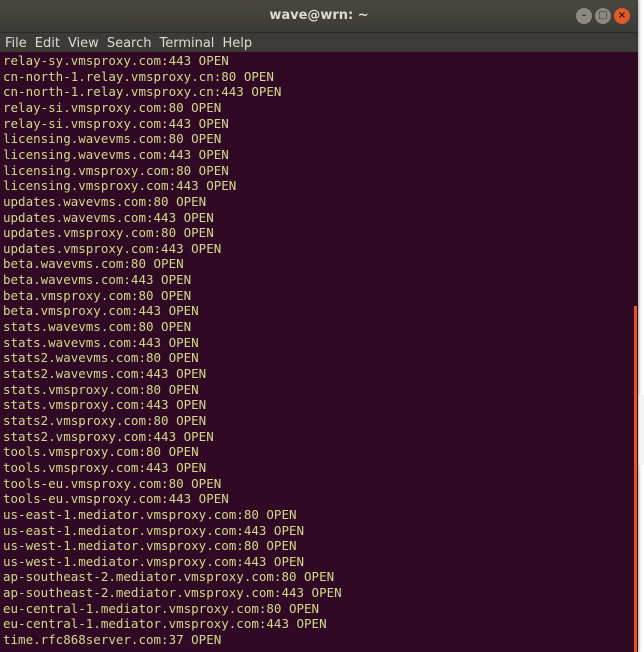 The width and height of the screenshot is (644, 652). Describe the element at coordinates (101, 342) in the screenshot. I see `terminal-line: stats.wavevms.com:443 OPEN` at that location.